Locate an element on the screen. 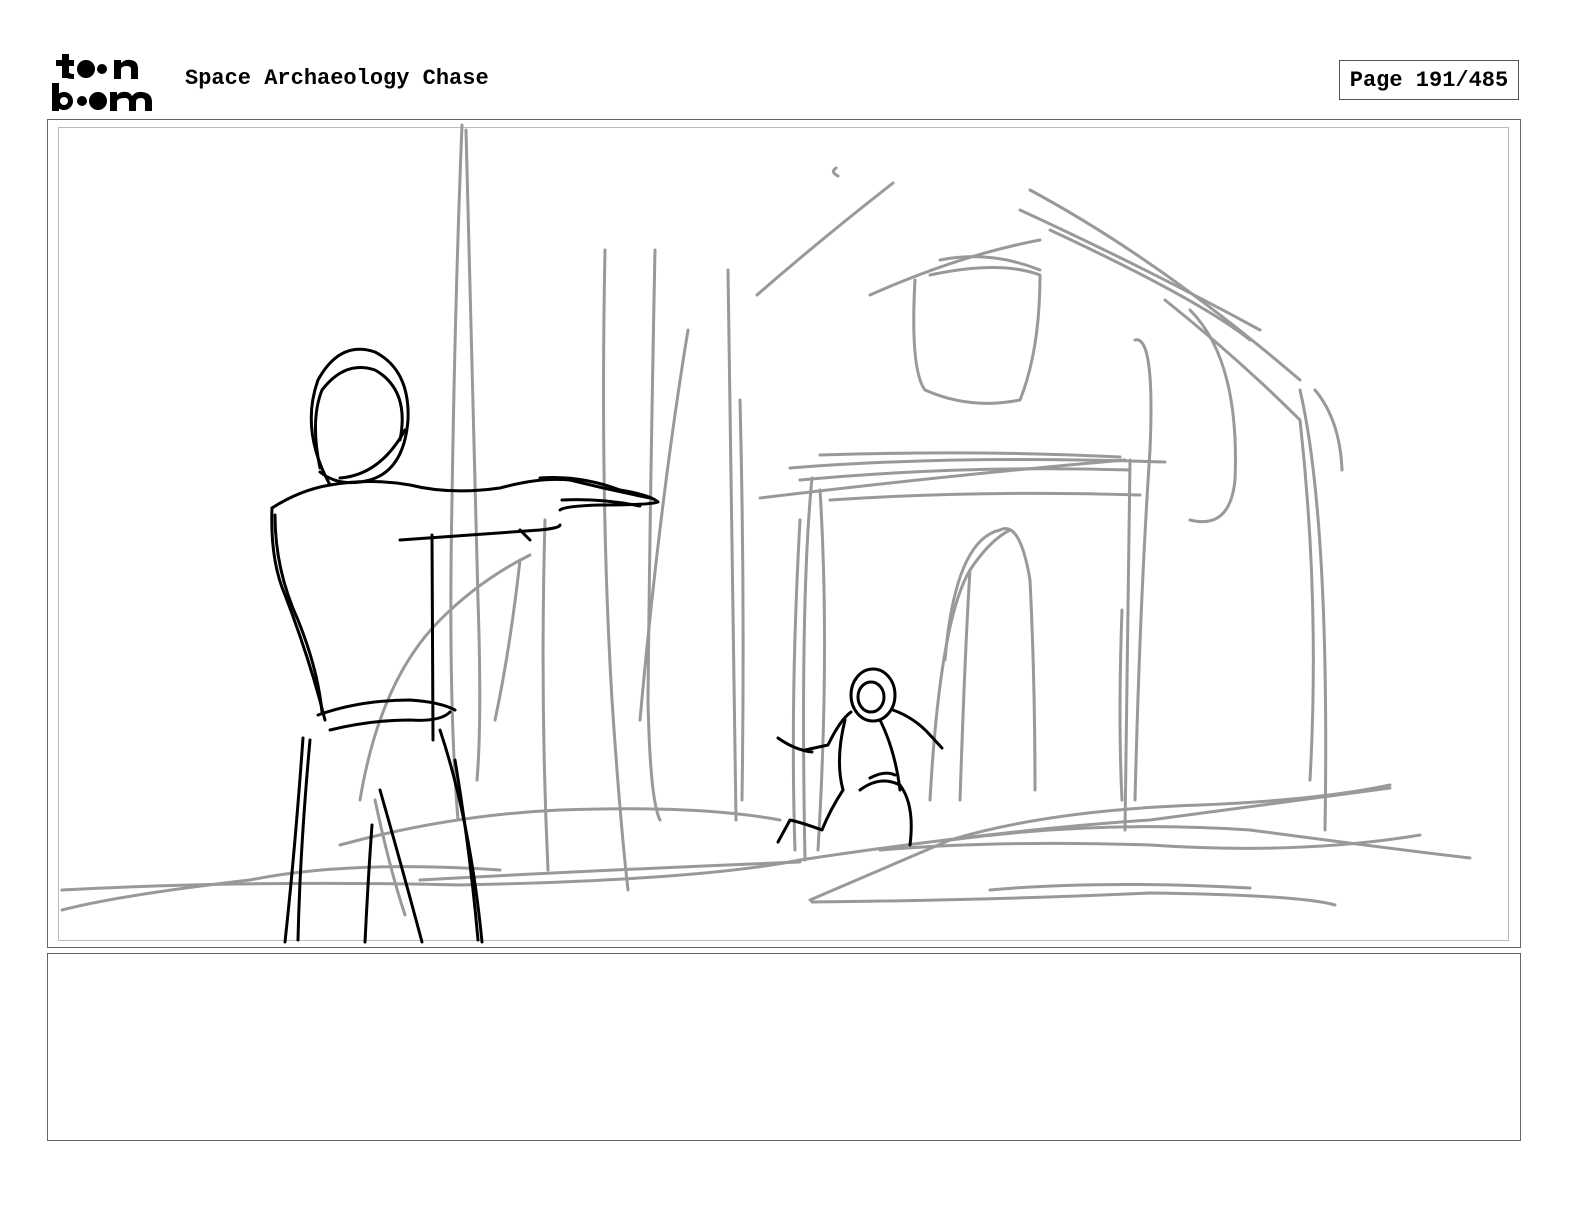  page-counter: Page 191/485 is located at coordinates (1429, 80).